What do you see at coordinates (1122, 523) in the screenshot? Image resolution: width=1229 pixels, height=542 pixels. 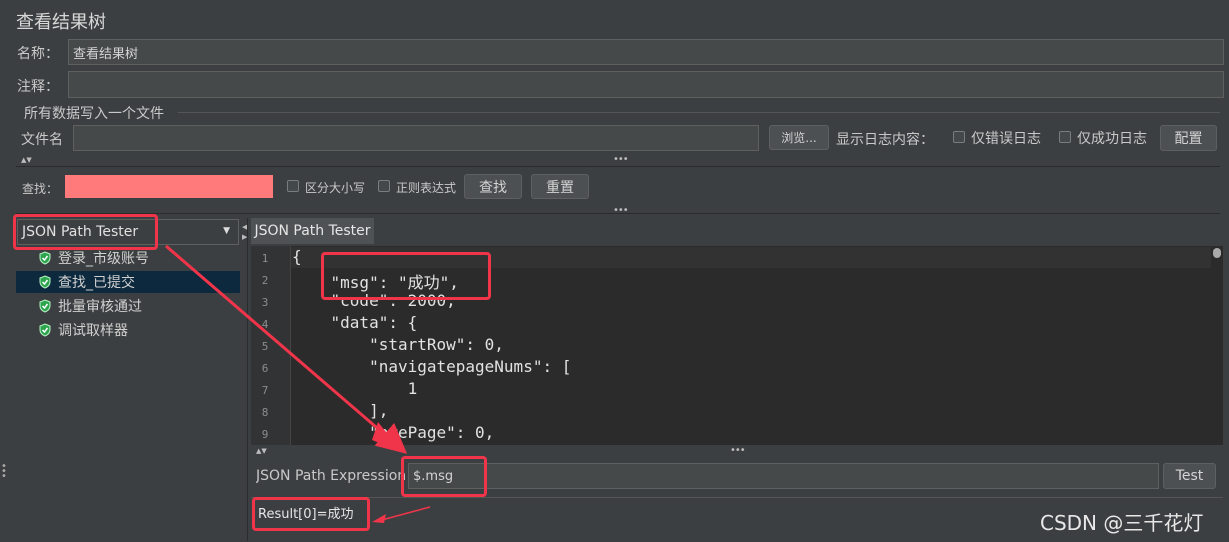 I see `watermark-text: CSDN @三千花灯` at bounding box center [1122, 523].